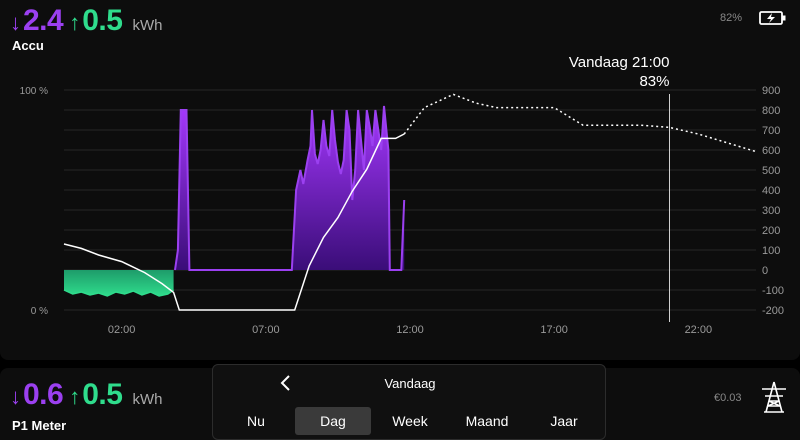  I want to click on right-axis-tick-label: 400, so click(771, 191).